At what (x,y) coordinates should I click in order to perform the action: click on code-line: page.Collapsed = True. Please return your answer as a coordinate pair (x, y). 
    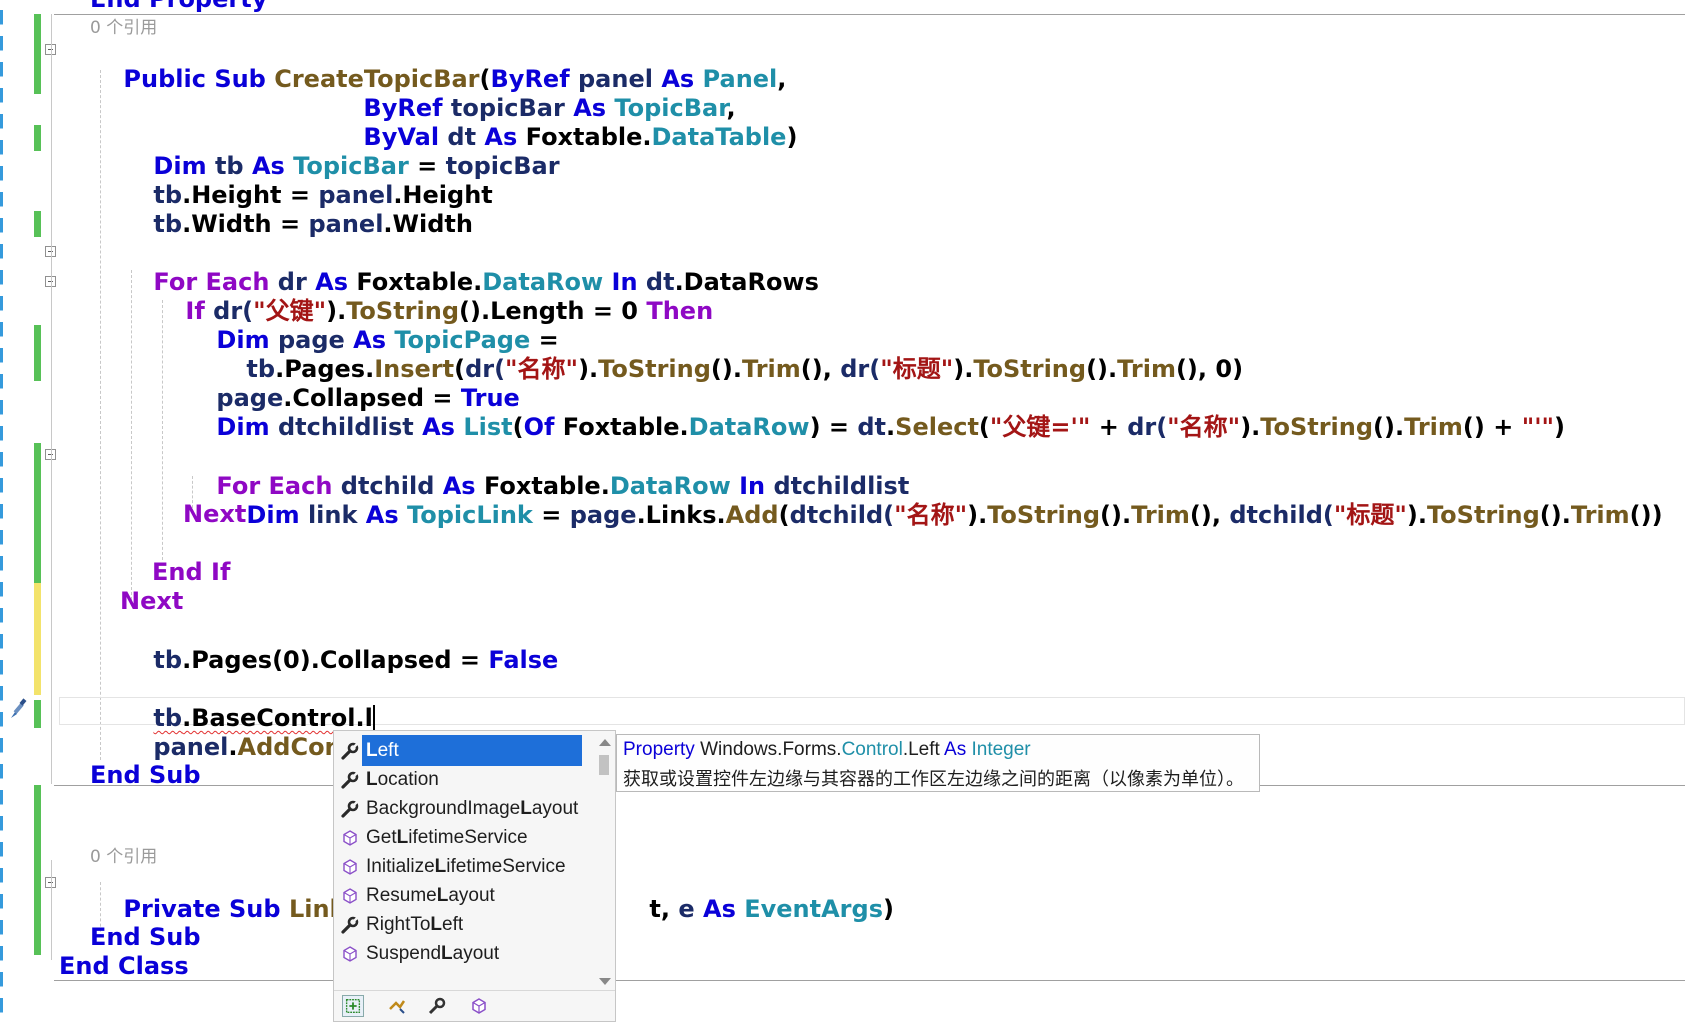
    Looking at the image, I should click on (351, 382).